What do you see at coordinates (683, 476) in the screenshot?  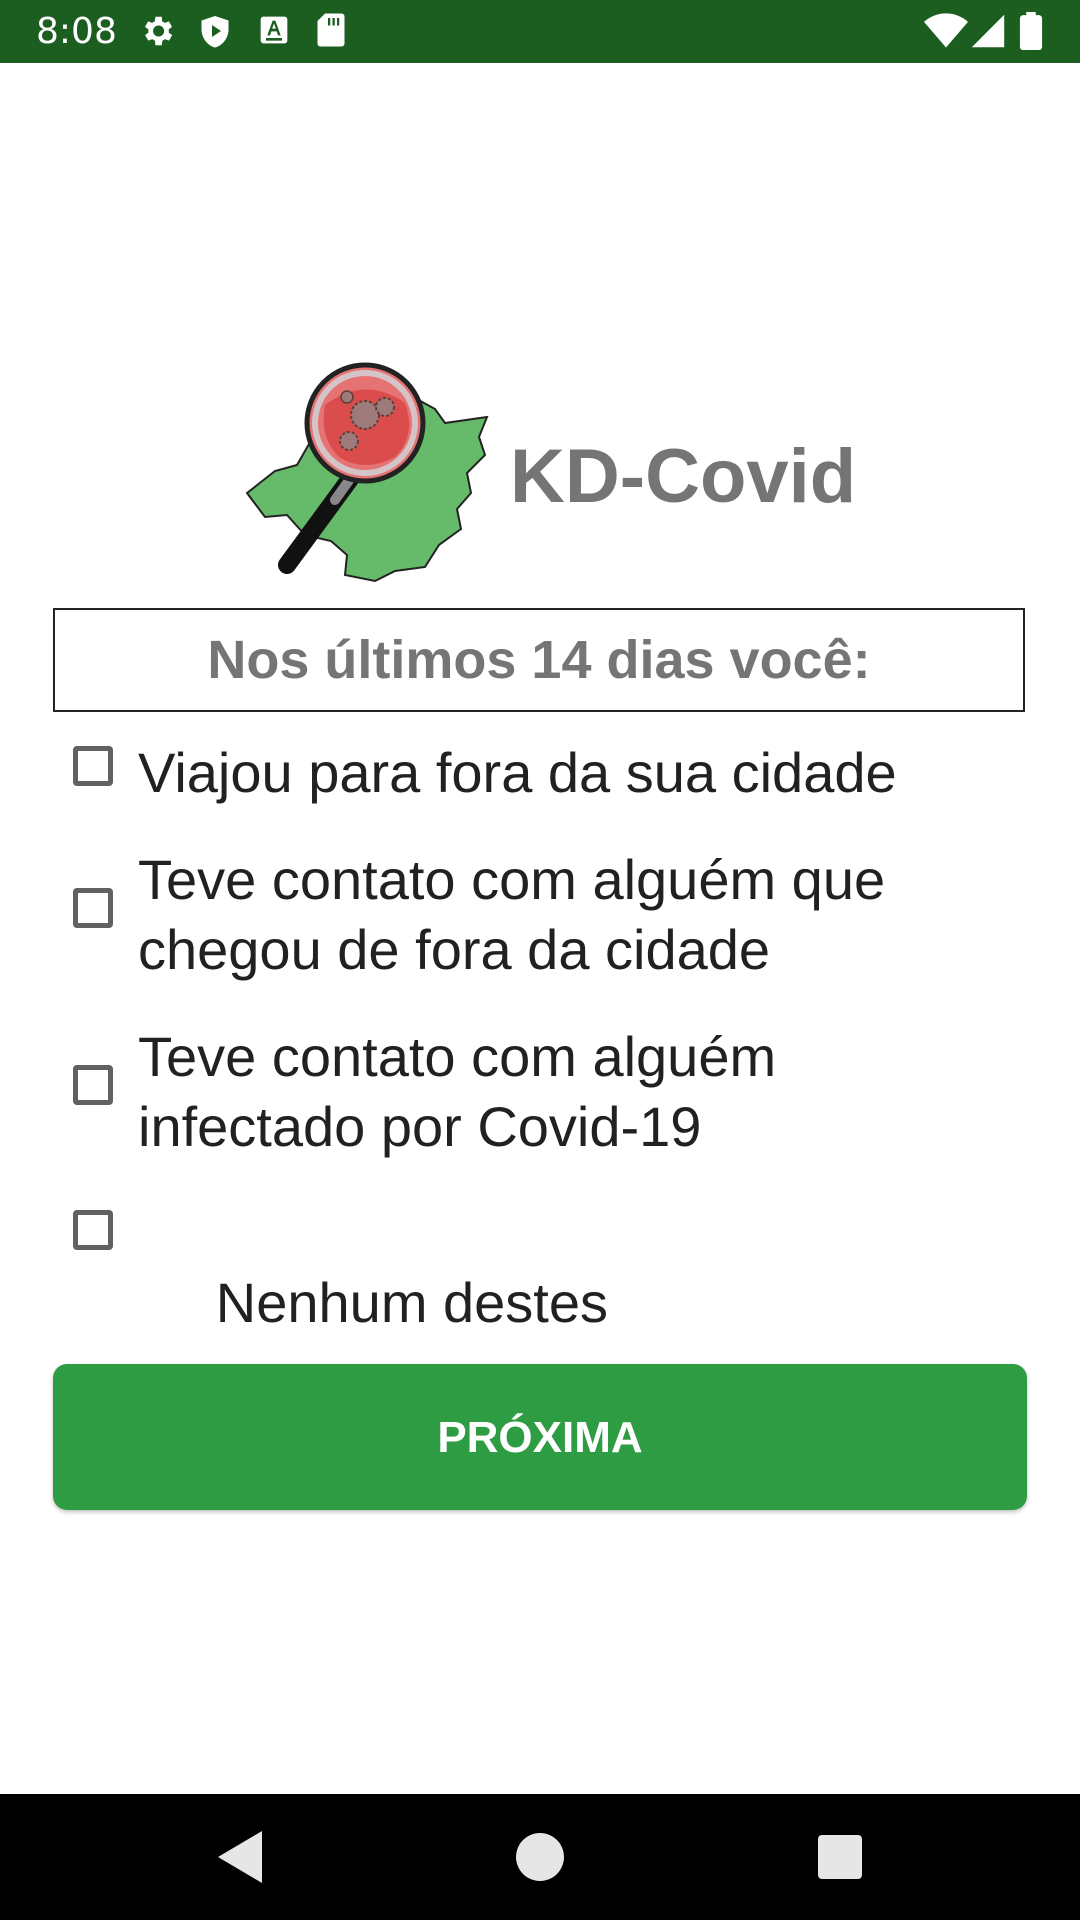 I see `app-title: KD-Covid` at bounding box center [683, 476].